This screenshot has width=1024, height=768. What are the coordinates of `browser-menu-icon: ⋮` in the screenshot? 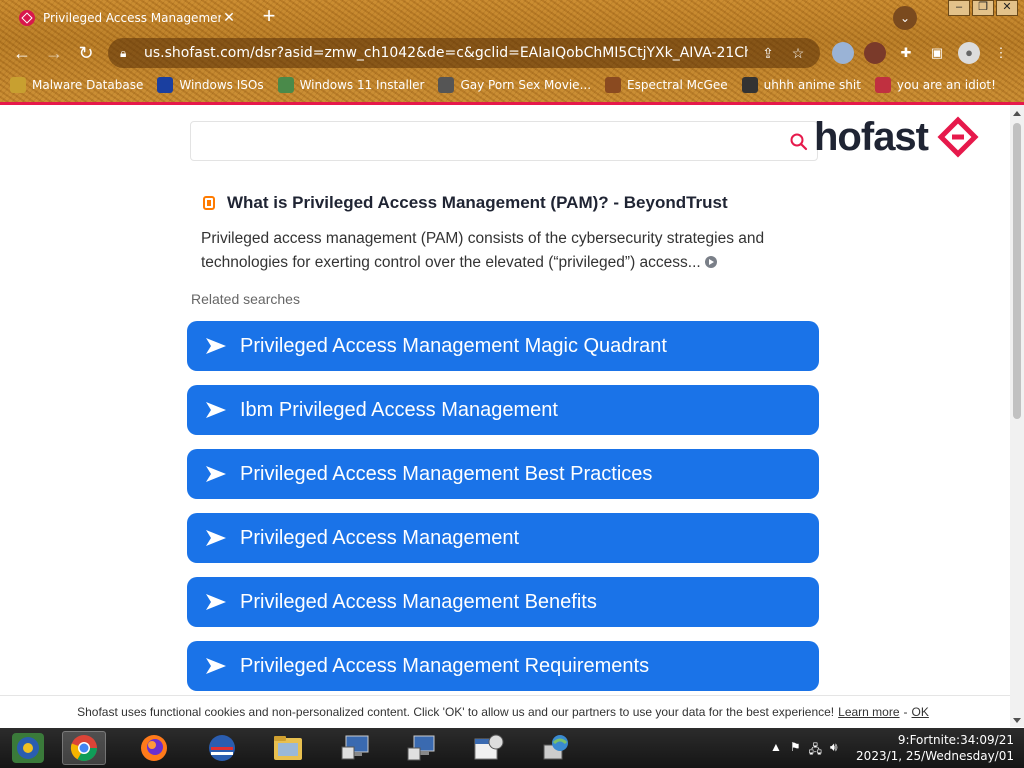 It's located at (1001, 53).